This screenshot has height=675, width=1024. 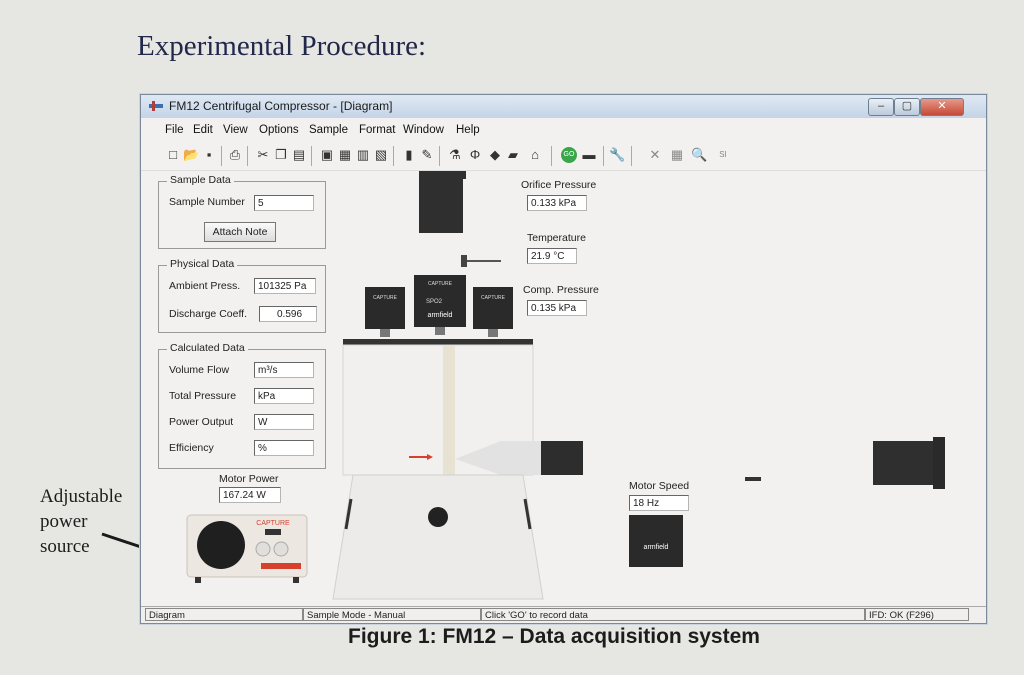 I want to click on sensor-module-center: CAPTURE SPO2 armfield, so click(x=440, y=305).